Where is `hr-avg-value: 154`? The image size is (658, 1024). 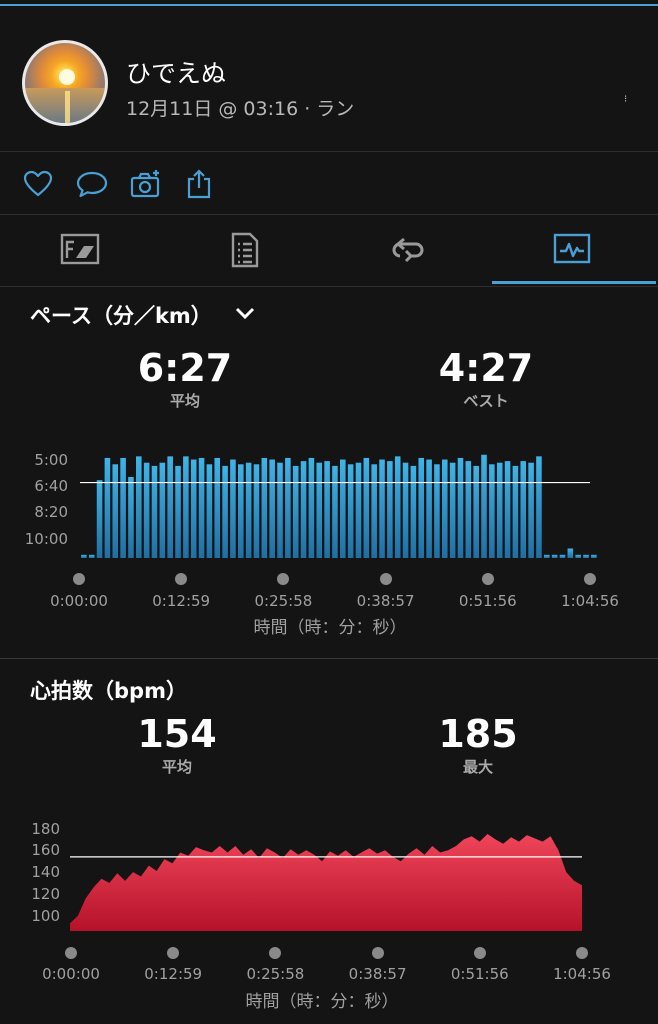
hr-avg-value: 154 is located at coordinates (177, 734).